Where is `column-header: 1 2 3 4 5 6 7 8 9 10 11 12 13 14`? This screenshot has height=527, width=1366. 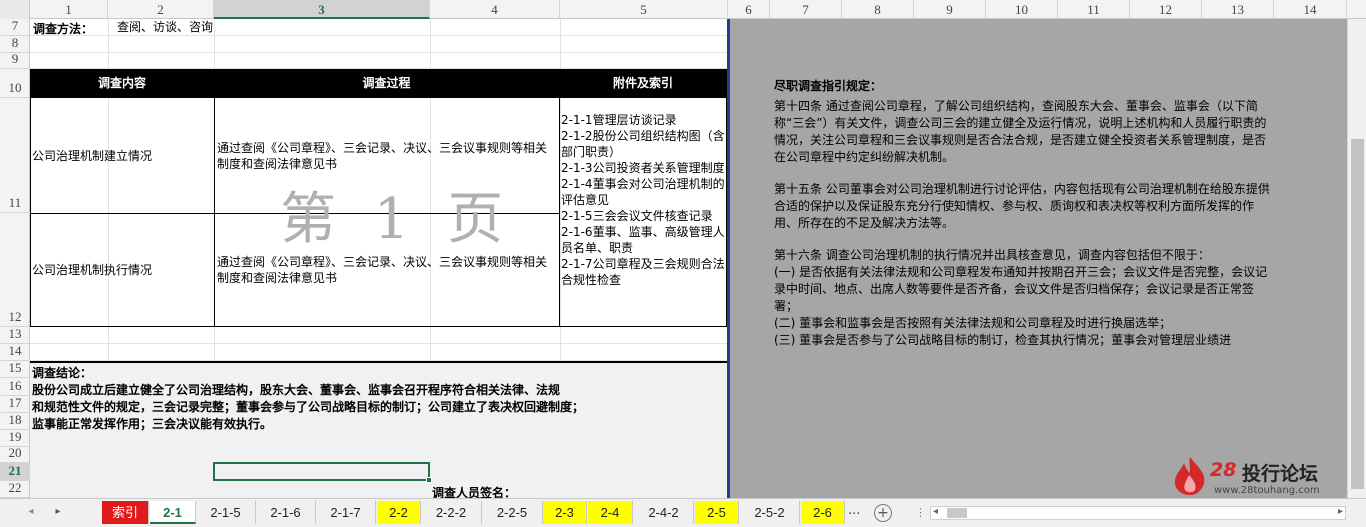
column-header: 1 2 3 4 5 6 7 8 9 10 11 12 13 14 is located at coordinates (683, 9).